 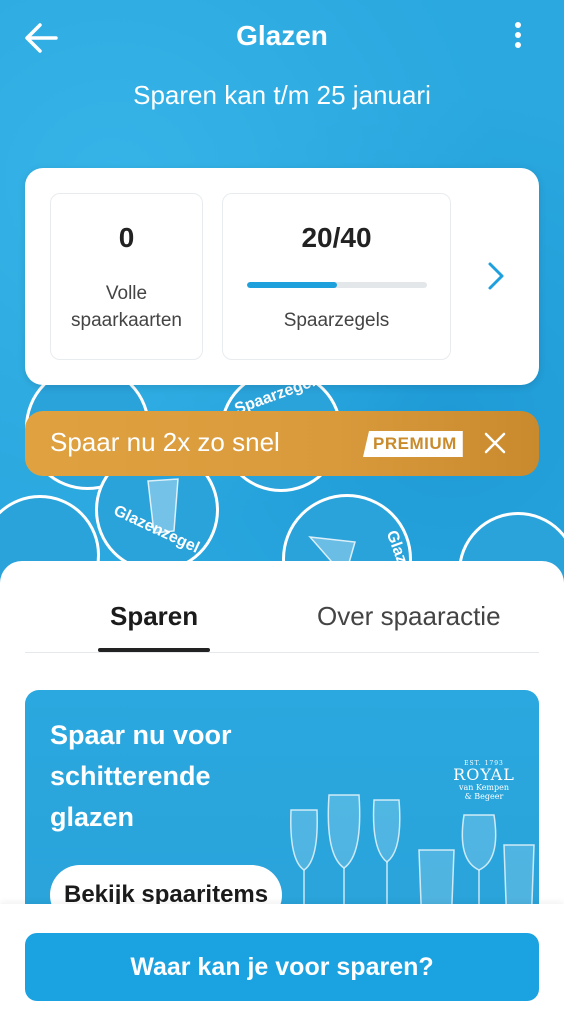 I want to click on full-cards-count: 0, so click(x=126, y=237).